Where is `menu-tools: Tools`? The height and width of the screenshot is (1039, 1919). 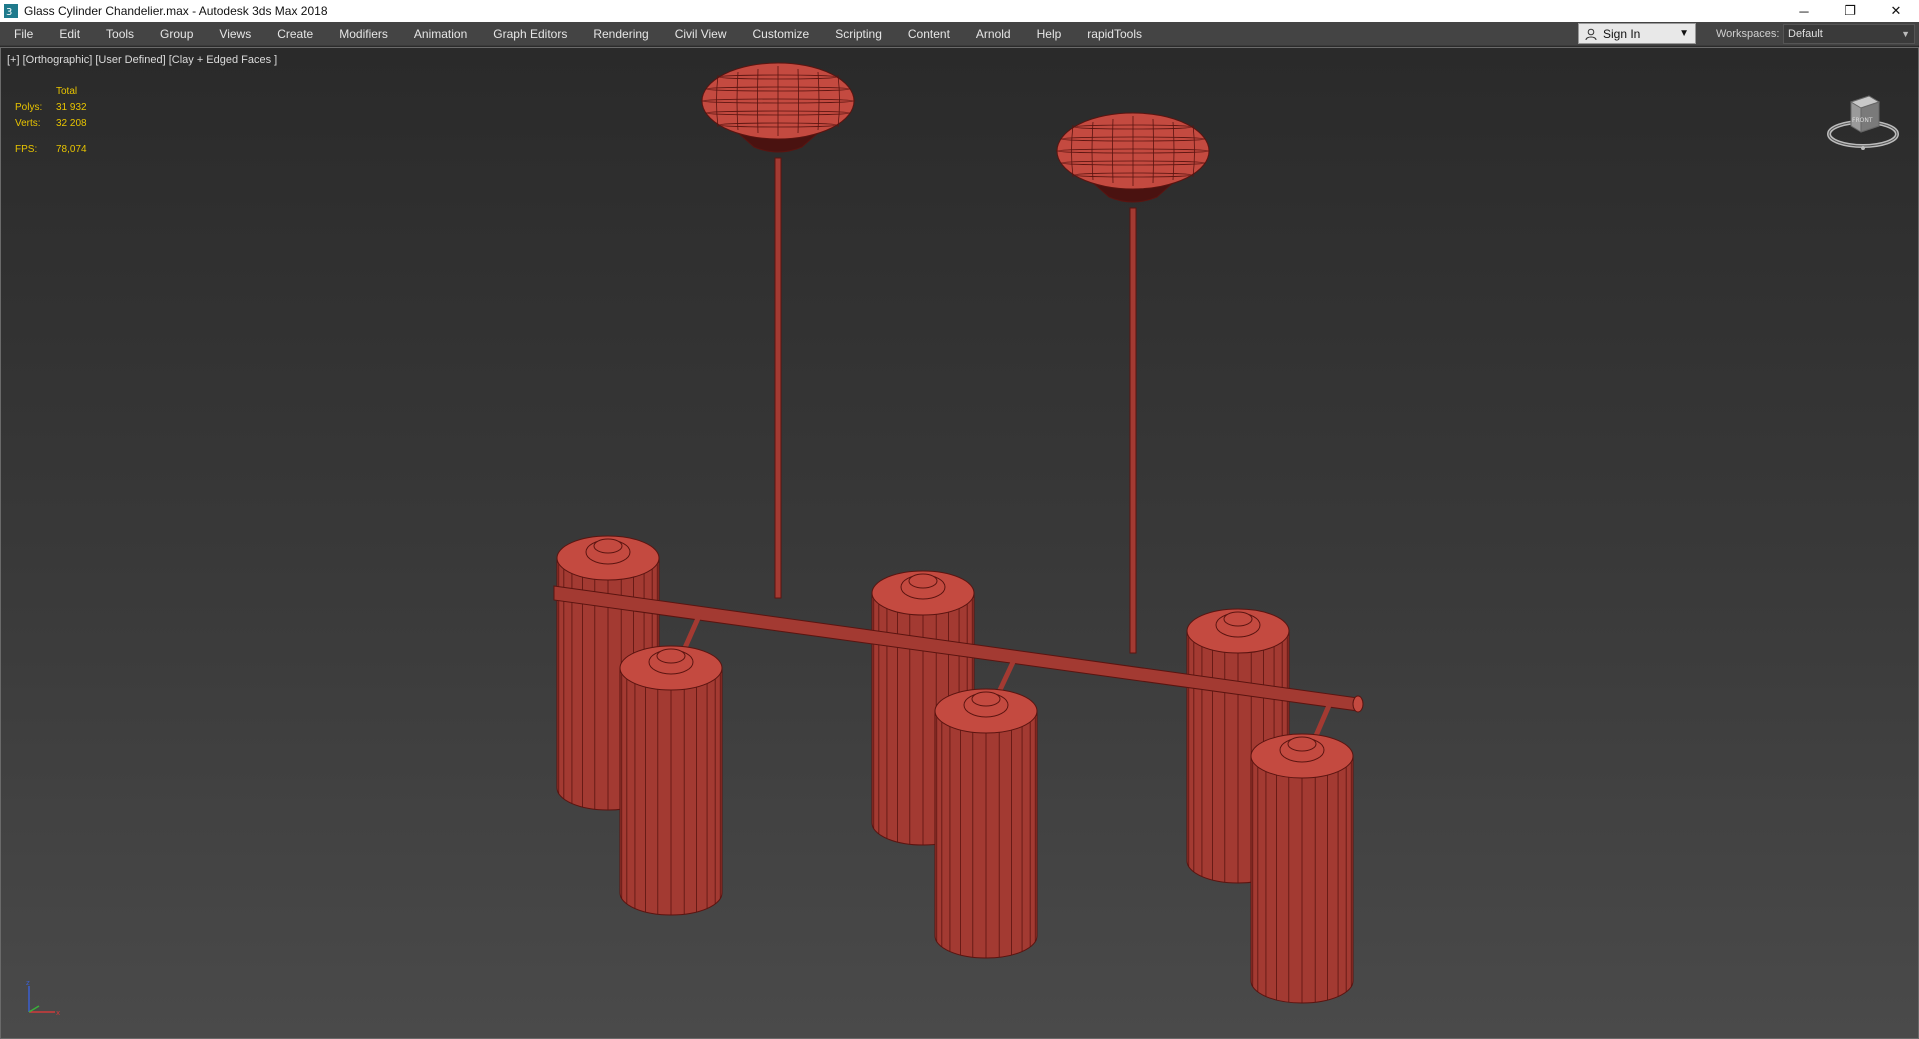
menu-tools: Tools is located at coordinates (120, 34).